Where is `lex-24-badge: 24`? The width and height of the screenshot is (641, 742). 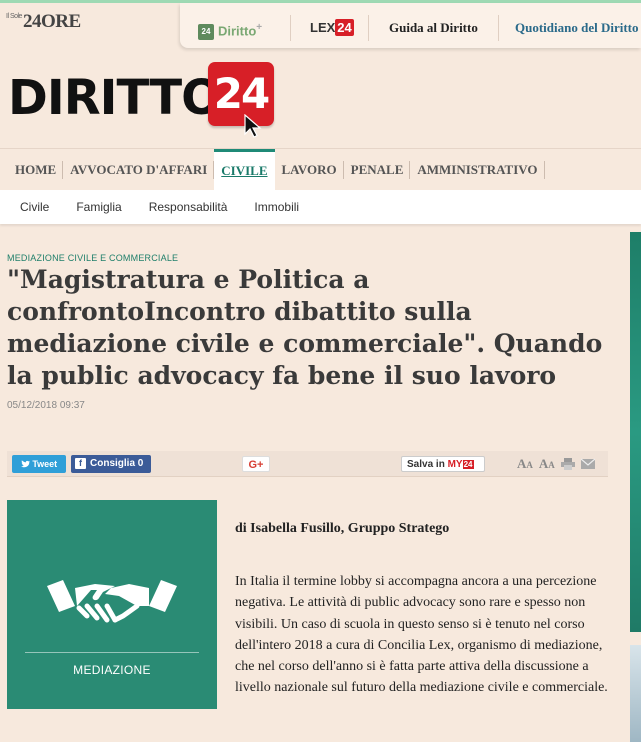 lex-24-badge: 24 is located at coordinates (344, 27).